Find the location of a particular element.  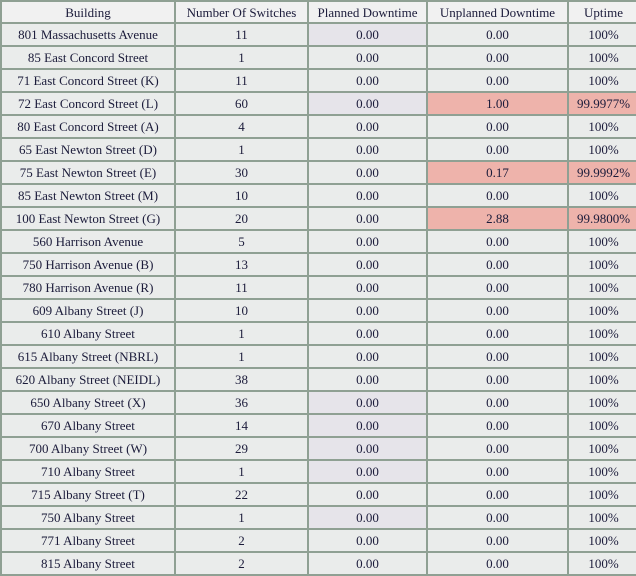

cell-unplanned-downtime: 1.00 is located at coordinates (497, 103).